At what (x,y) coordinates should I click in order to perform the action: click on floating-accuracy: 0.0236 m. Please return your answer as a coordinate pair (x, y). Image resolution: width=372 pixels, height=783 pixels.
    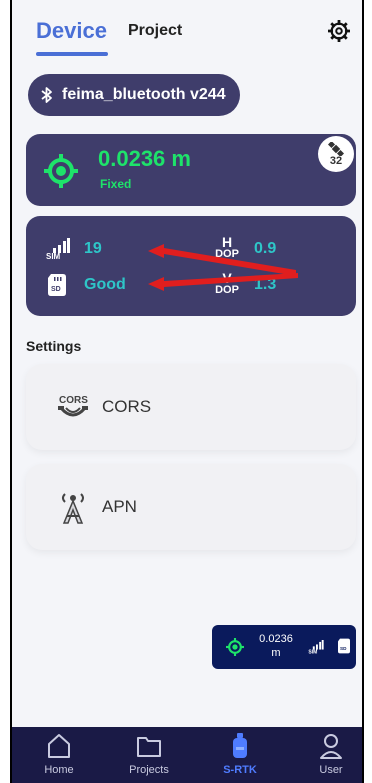
    Looking at the image, I should click on (276, 646).